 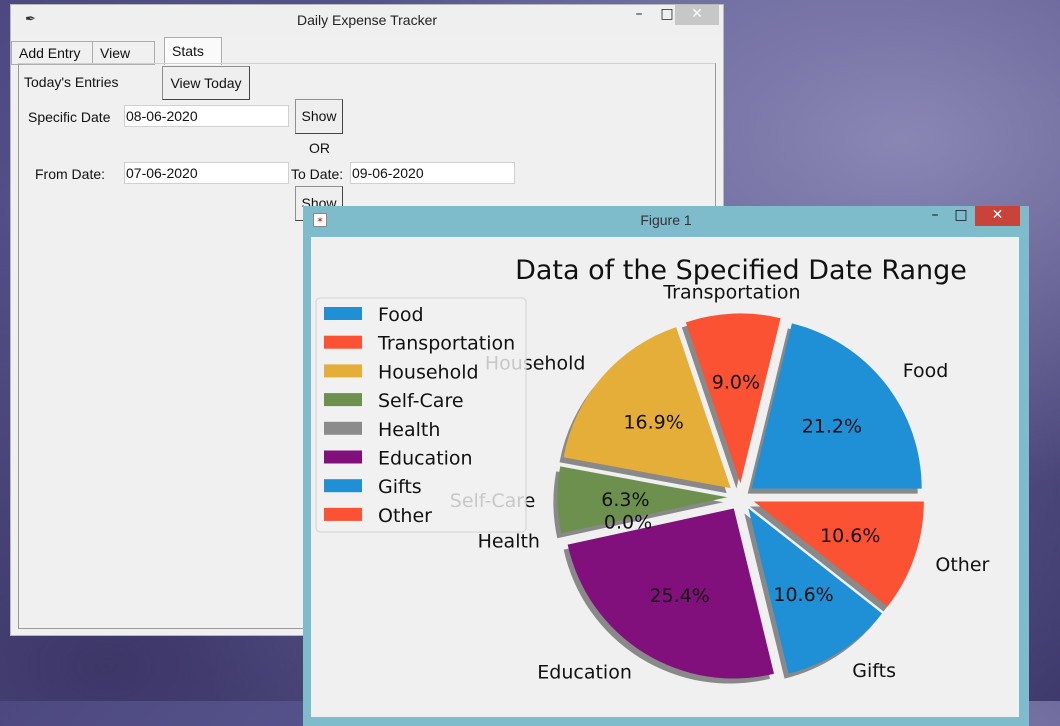 What do you see at coordinates (446, 344) in the screenshot?
I see `legend-label-transportation: Transportation` at bounding box center [446, 344].